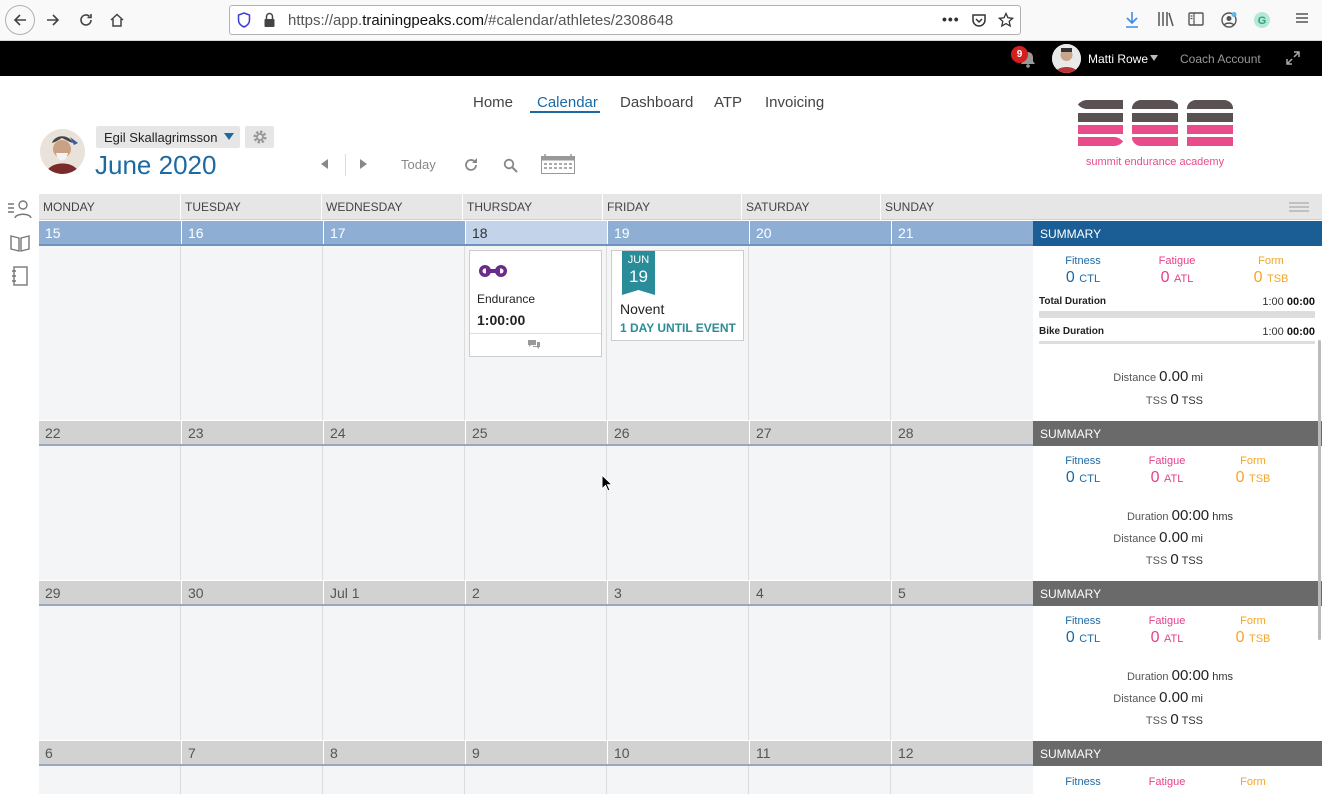 Image resolution: width=1322 pixels, height=794 pixels. Describe the element at coordinates (947, 207) in the screenshot. I see `dow-sunday: SUNDAY` at that location.